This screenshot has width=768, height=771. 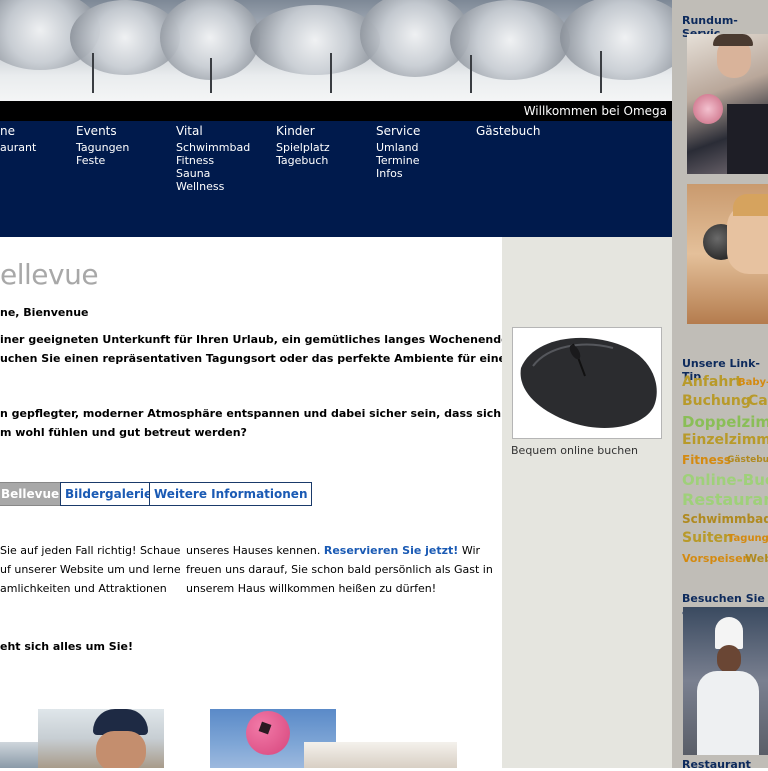 I want to click on nav-item-kinder: Kinder, so click(x=303, y=131).